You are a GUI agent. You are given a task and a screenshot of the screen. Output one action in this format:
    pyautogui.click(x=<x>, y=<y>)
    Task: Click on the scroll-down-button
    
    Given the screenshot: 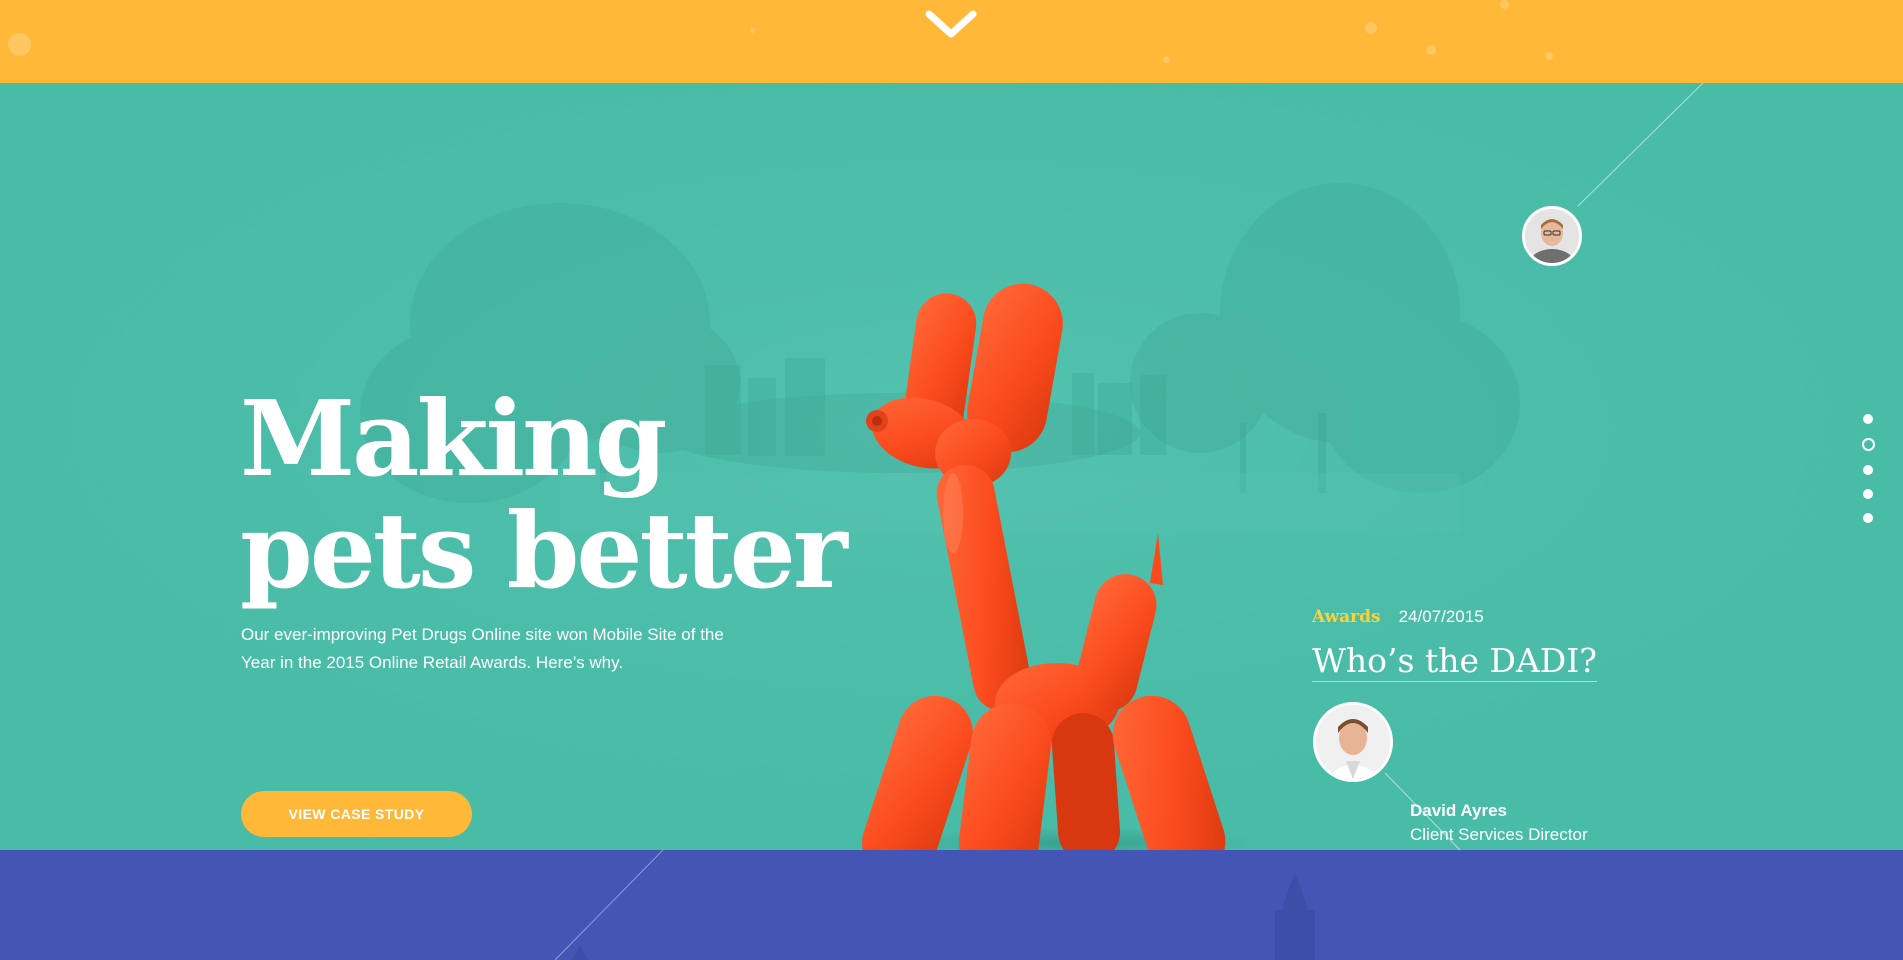 What is the action you would take?
    pyautogui.click(x=951, y=22)
    